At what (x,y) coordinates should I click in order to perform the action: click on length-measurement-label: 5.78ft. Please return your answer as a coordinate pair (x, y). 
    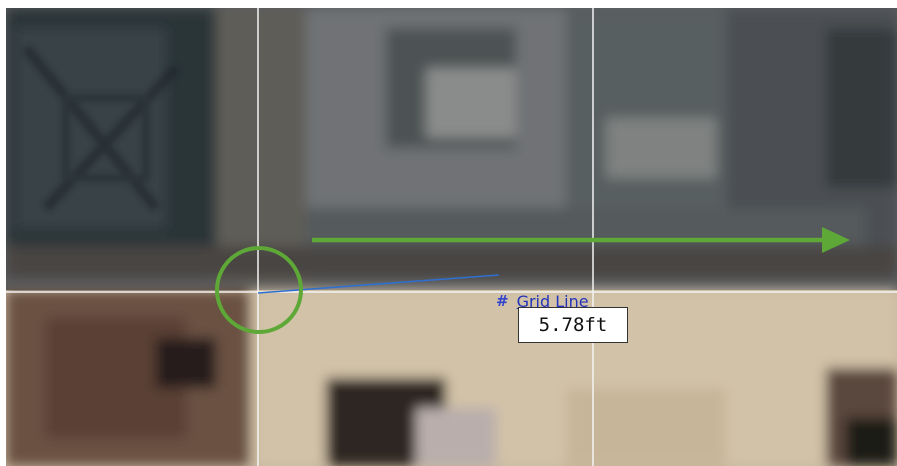
    Looking at the image, I should click on (573, 325).